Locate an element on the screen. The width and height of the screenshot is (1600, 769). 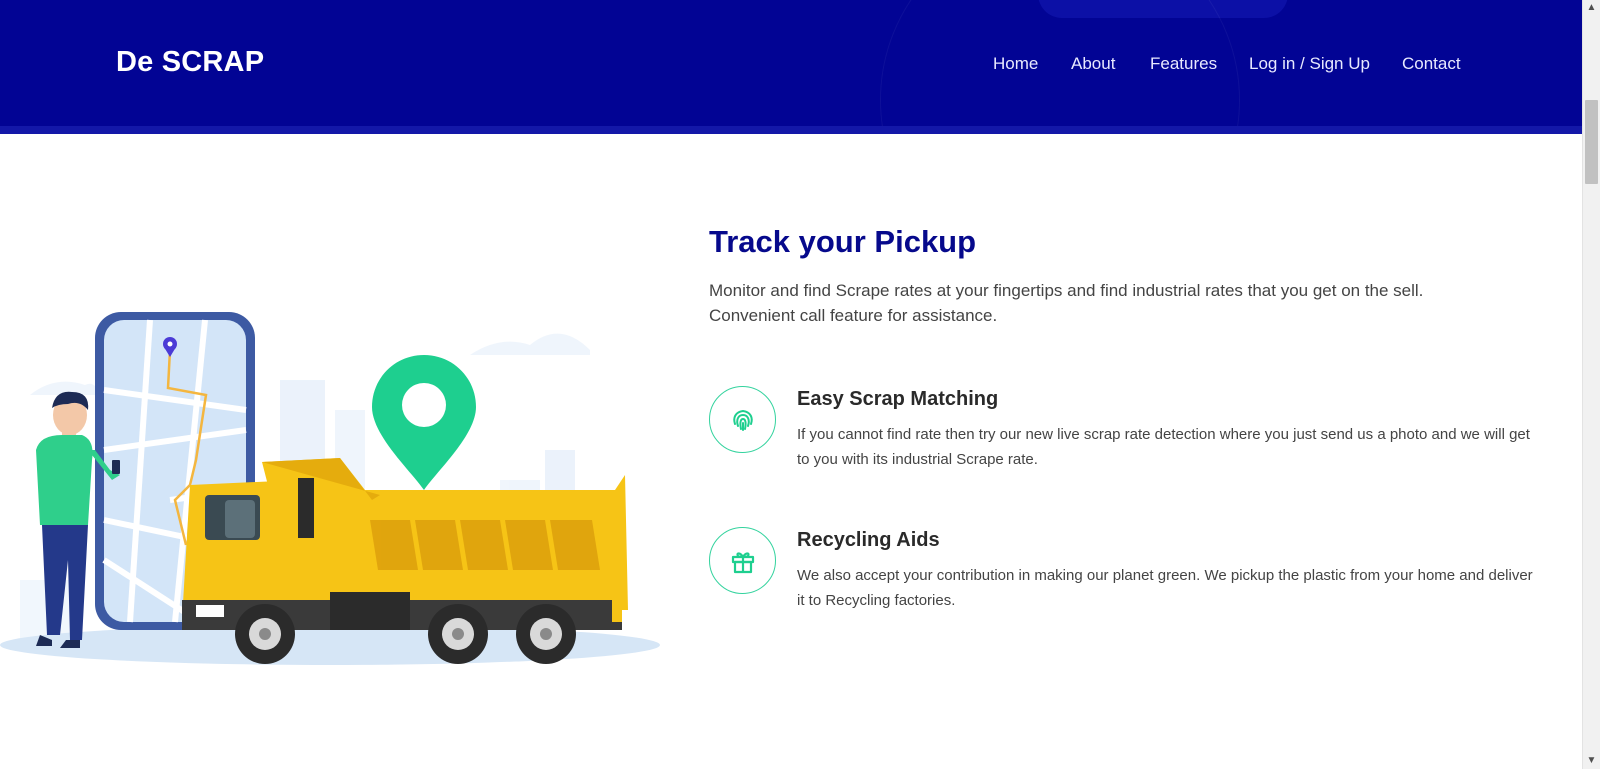
feature-title: Recycling Aids is located at coordinates (868, 540).